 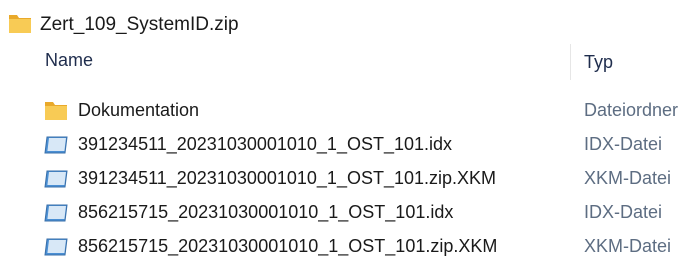 What do you see at coordinates (56, 113) in the screenshot?
I see `folder-icon` at bounding box center [56, 113].